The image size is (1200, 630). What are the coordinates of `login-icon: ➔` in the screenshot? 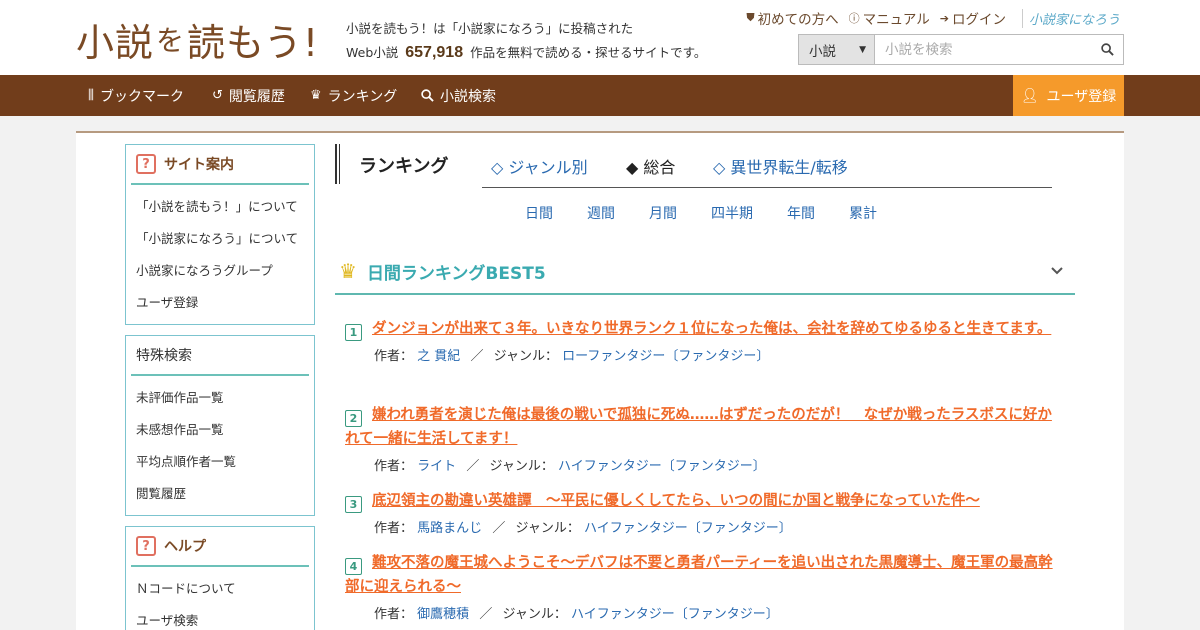 It's located at (944, 18).